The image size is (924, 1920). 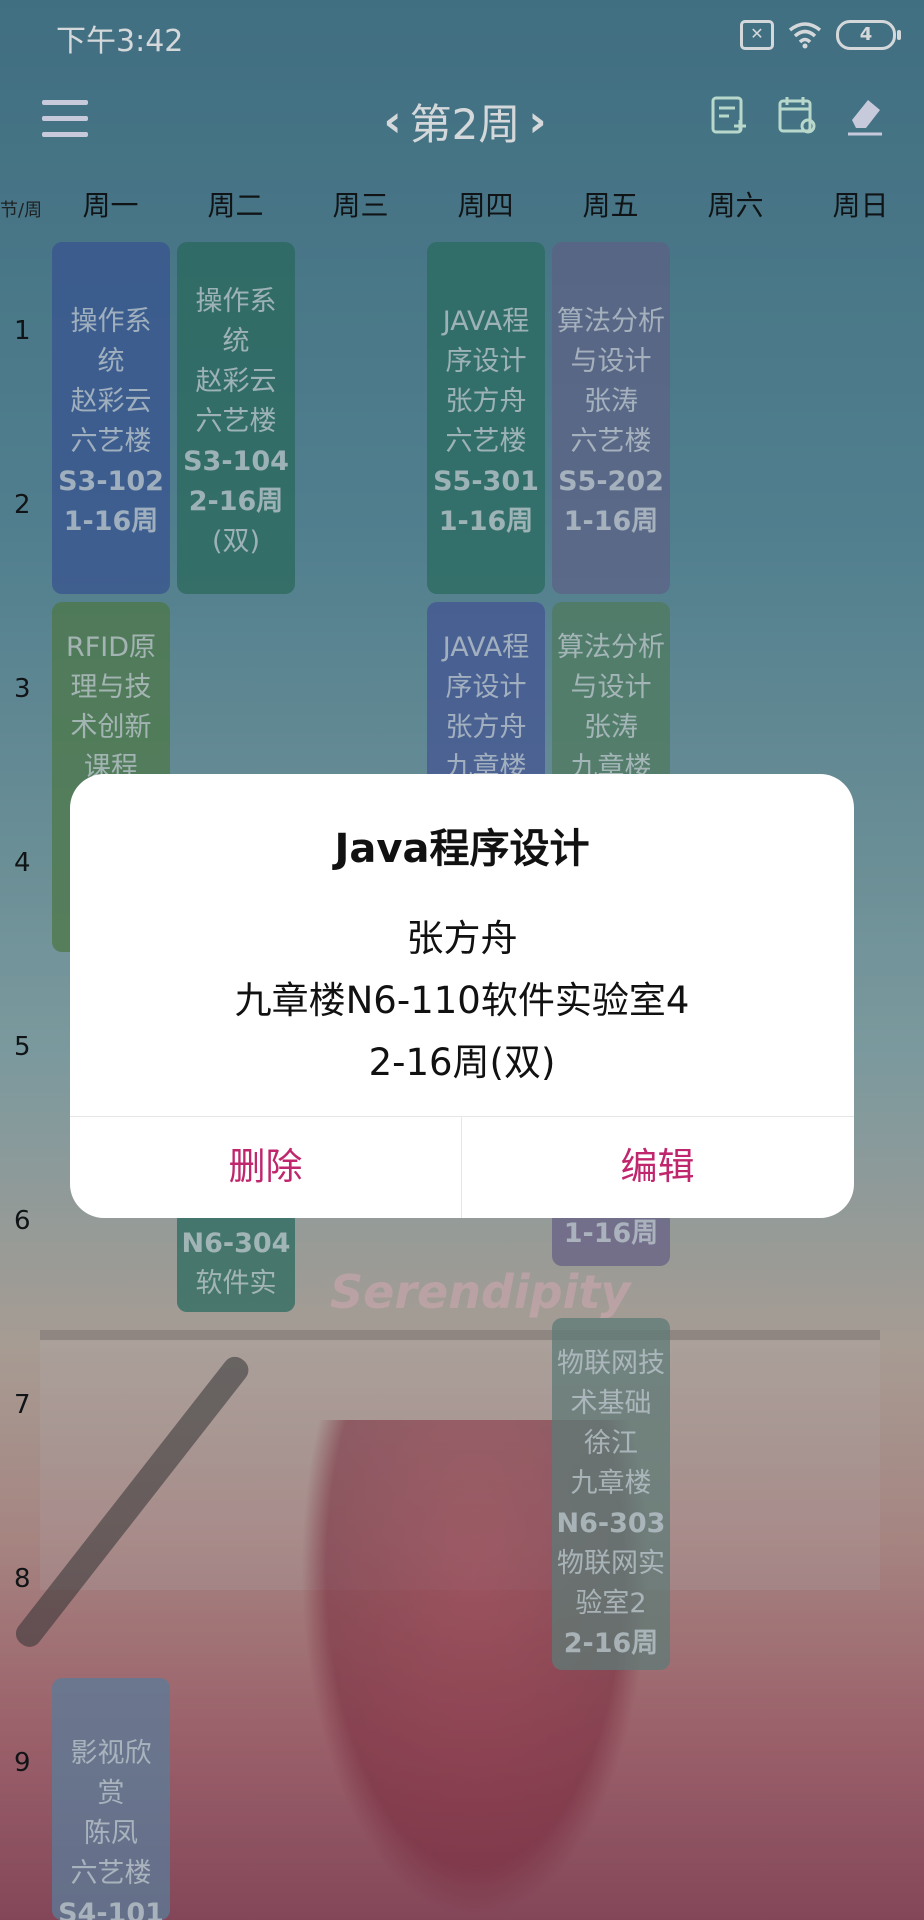 What do you see at coordinates (265, 1167) in the screenshot?
I see `delete-button: 删除` at bounding box center [265, 1167].